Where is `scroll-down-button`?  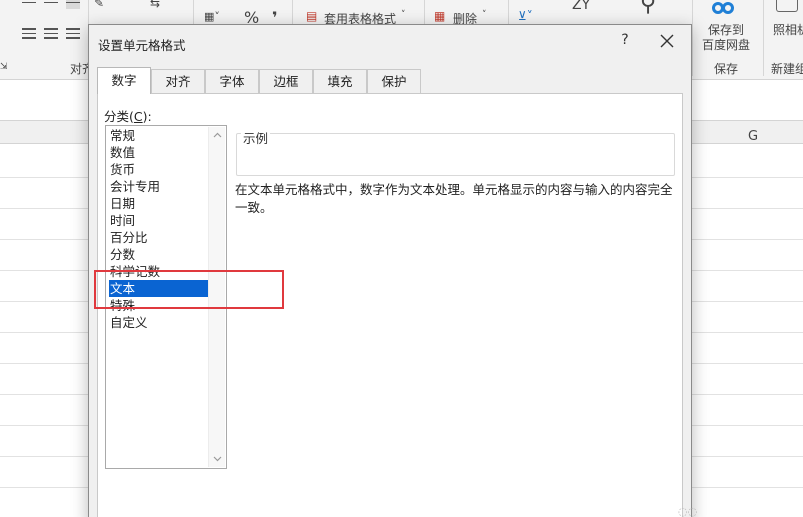 scroll-down-button is located at coordinates (217, 458).